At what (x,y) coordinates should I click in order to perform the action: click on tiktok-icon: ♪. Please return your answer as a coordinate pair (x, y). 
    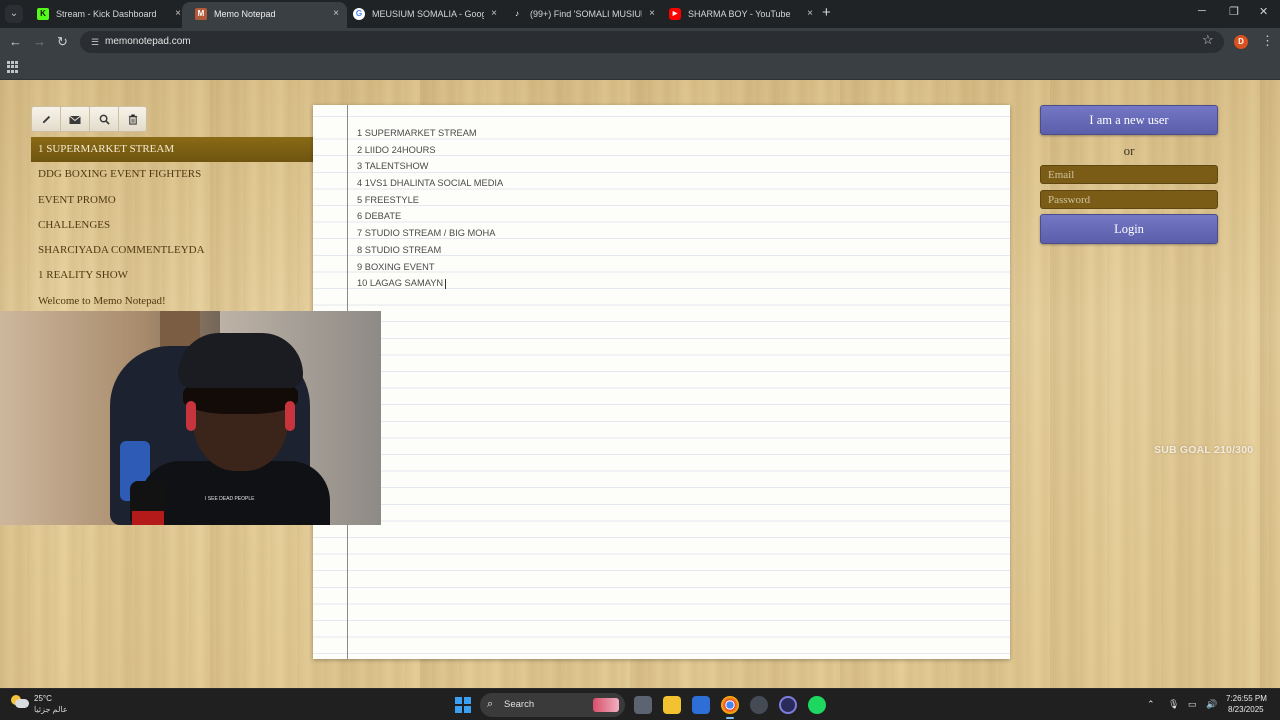
    Looking at the image, I should click on (517, 14).